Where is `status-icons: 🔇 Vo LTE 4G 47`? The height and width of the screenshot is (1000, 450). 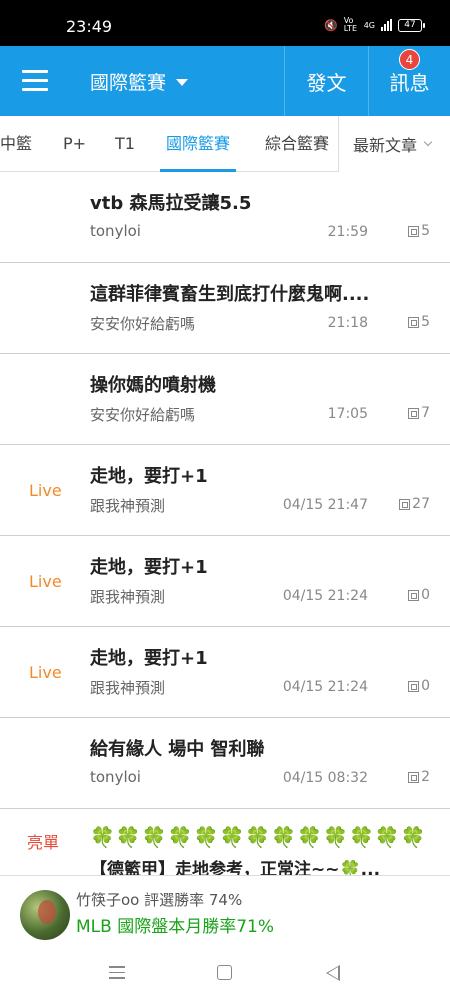 status-icons: 🔇 Vo LTE 4G 47 is located at coordinates (374, 24).